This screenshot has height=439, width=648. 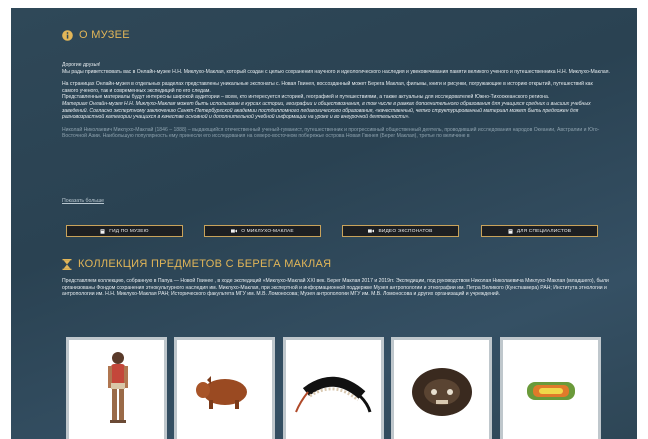 I want to click on exhibit-videos-button: ВИДЕО ЭКСПОНАТОВ, so click(x=400, y=231).